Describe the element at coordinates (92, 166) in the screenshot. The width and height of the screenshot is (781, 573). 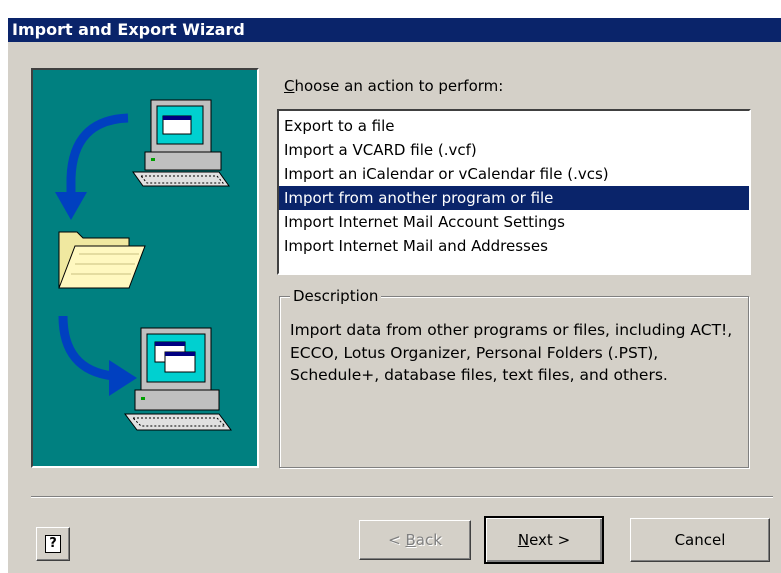
I see `arrow-down-left-icon` at that location.